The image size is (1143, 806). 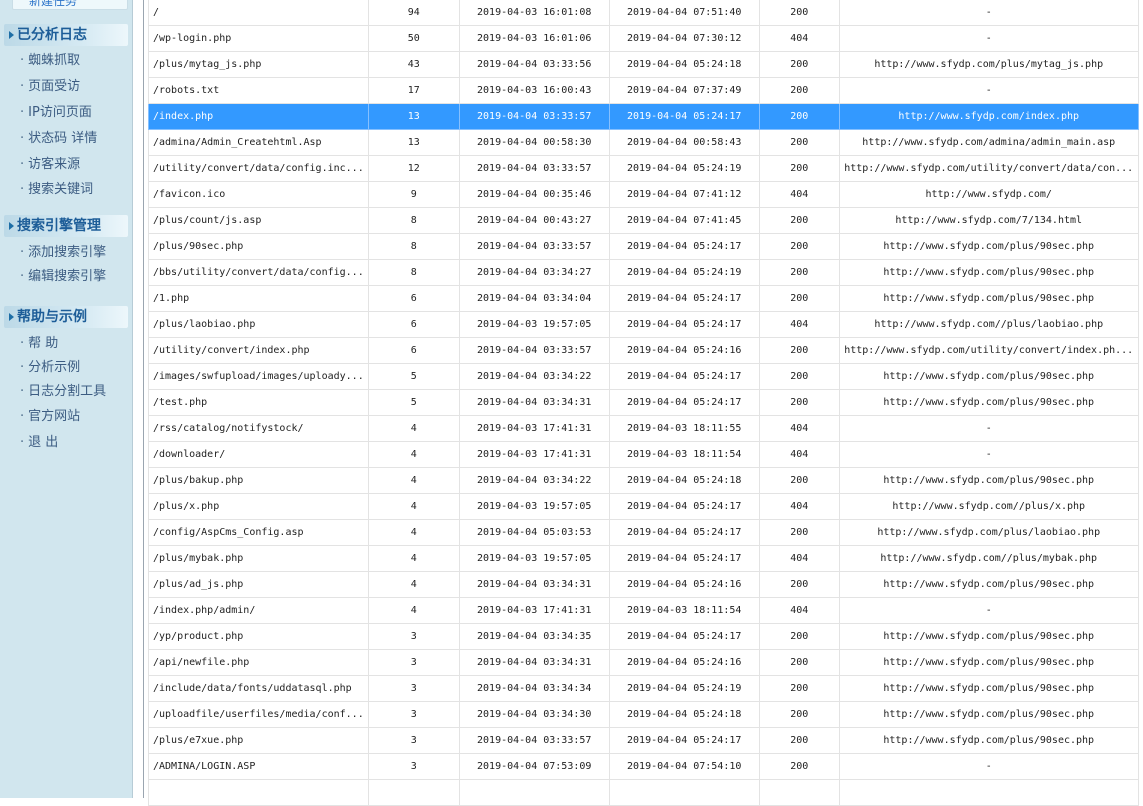 What do you see at coordinates (988, 116) in the screenshot?
I see `cell-referrer: http://www.sfydp.com/index.php` at bounding box center [988, 116].